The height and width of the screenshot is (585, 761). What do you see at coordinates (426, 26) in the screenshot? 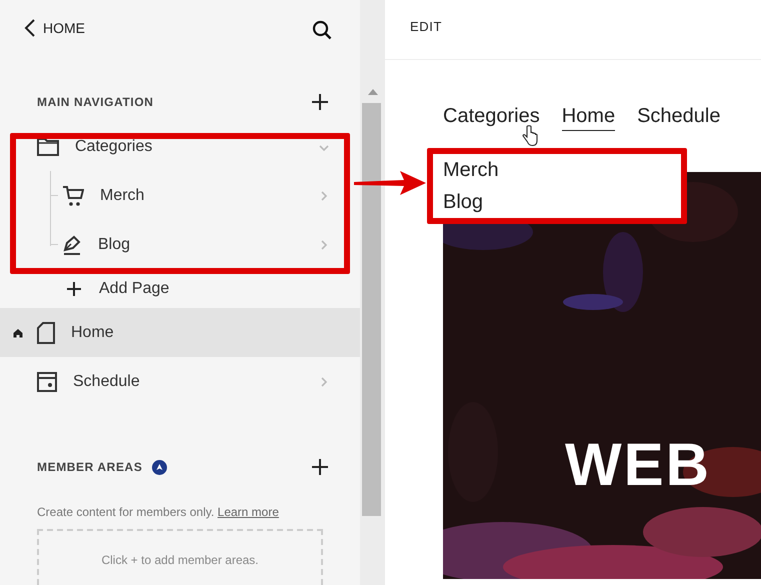
I see `edit-button: EDIT` at bounding box center [426, 26].